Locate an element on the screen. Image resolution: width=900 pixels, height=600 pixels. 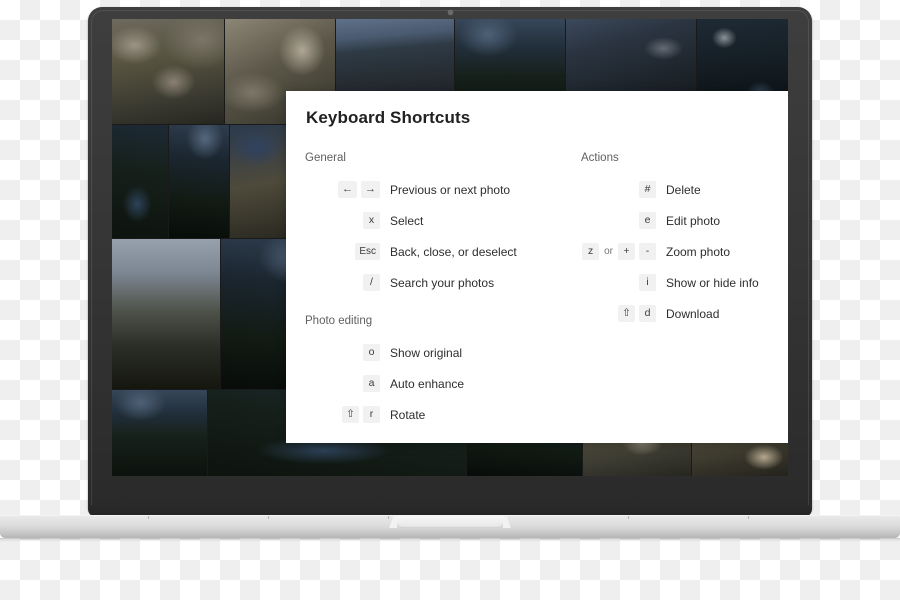
shortcut-keys: # is located at coordinates (618, 189).